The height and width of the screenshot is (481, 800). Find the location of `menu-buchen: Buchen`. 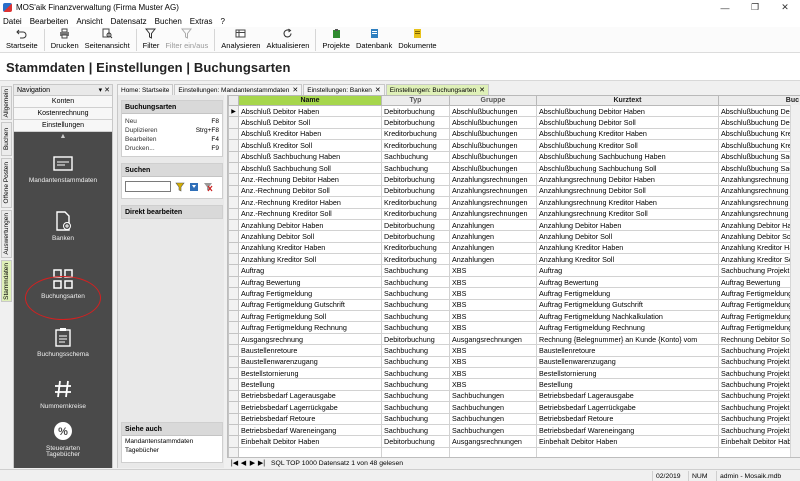

menu-buchen: Buchen is located at coordinates (168, 21).